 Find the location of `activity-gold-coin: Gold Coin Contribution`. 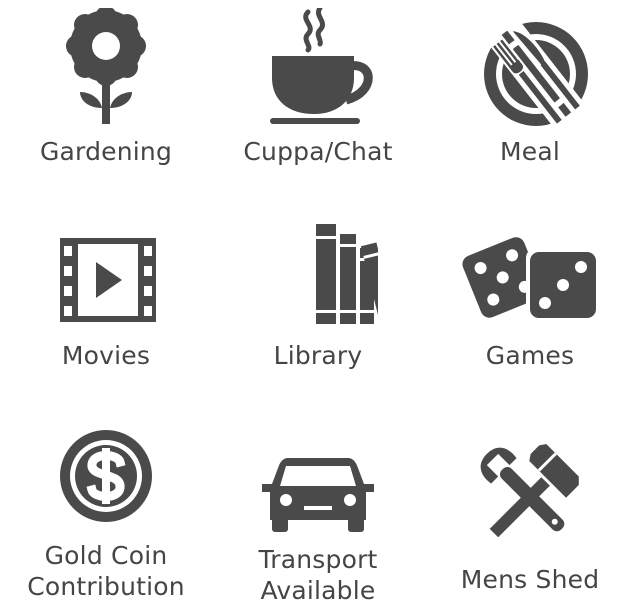

activity-gold-coin: Gold Coin Contribution is located at coordinates (106, 514).